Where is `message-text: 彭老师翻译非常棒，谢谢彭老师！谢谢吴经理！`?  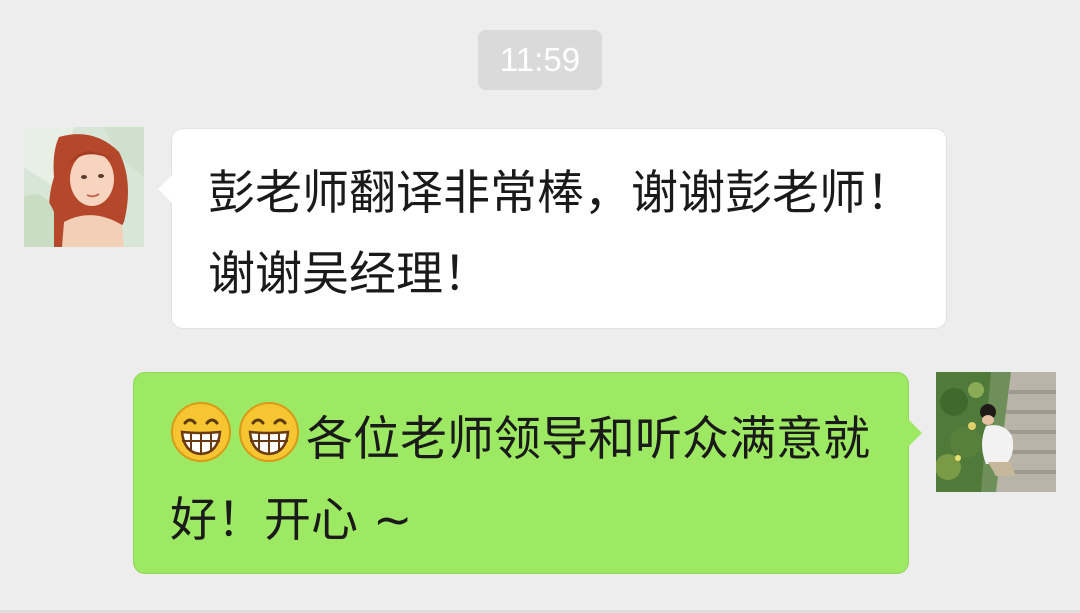 message-text: 彭老师翻译非常棒，谢谢彭老师！谢谢吴经理！ is located at coordinates (560, 234).